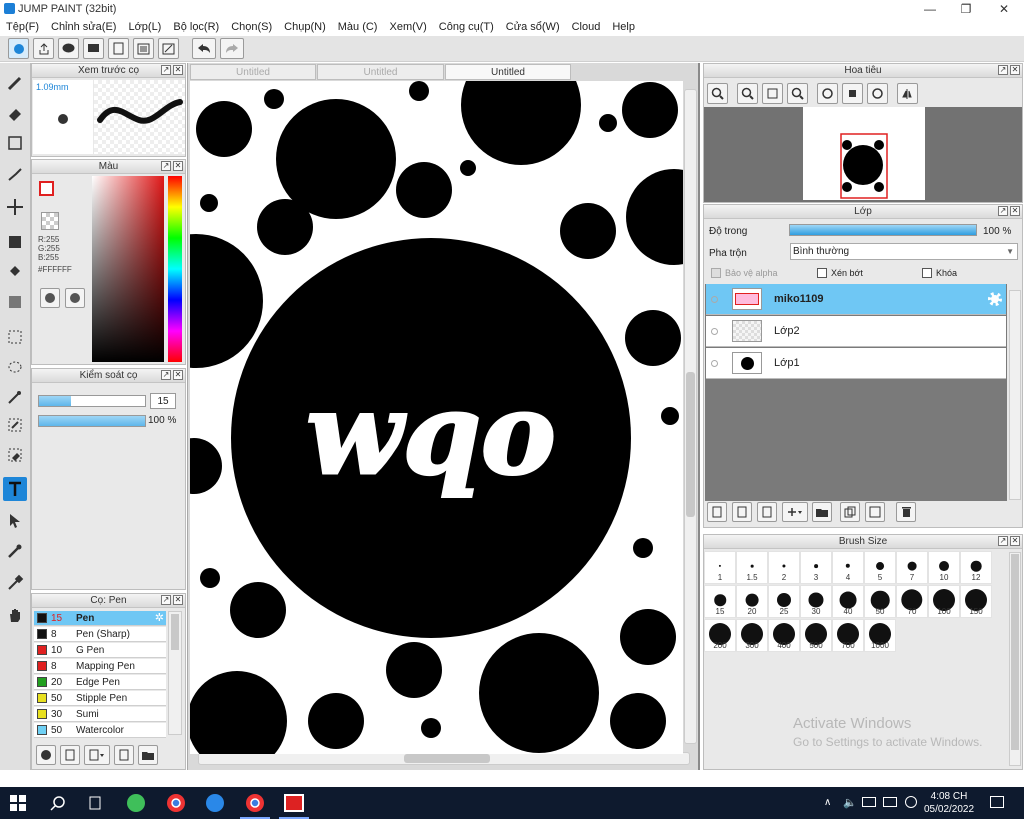 The height and width of the screenshot is (819, 1024). Describe the element at coordinates (15, 272) in the screenshot. I see `bucket-tool-icon` at that location.